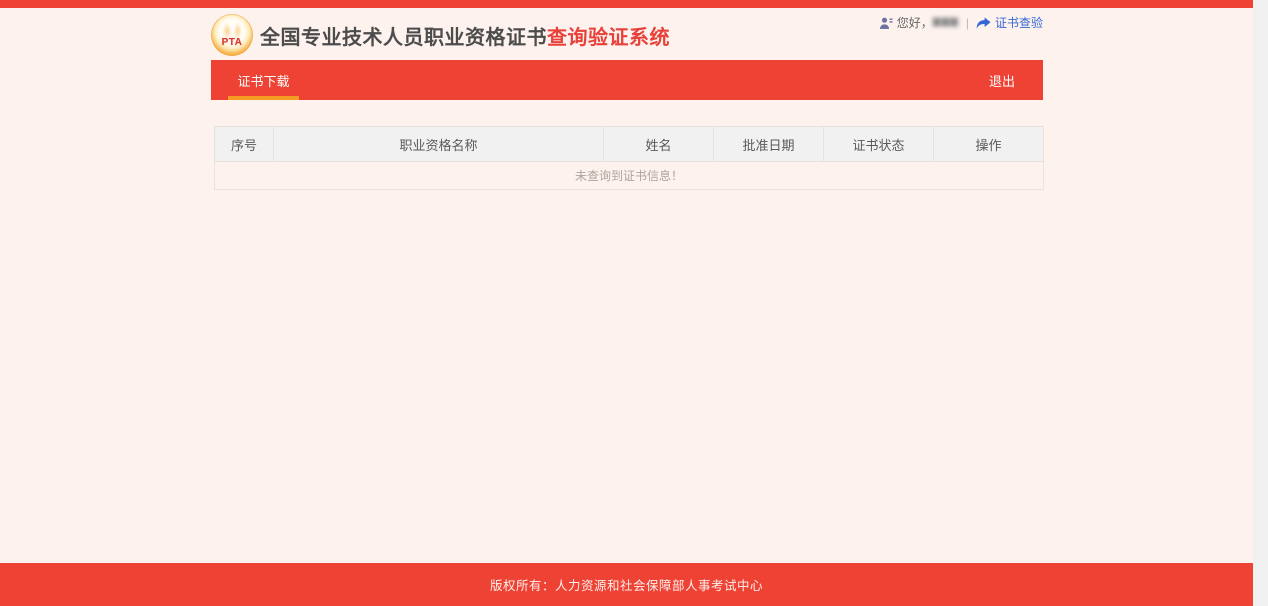  I want to click on empty-message: 未查询到证书信息！, so click(629, 175).